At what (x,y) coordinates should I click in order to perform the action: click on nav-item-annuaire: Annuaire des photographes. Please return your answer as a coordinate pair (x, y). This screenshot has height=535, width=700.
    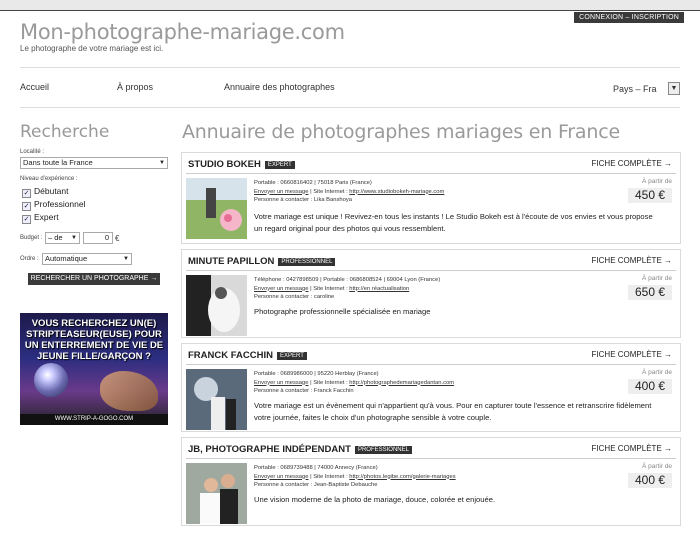
    Looking at the image, I should click on (279, 87).